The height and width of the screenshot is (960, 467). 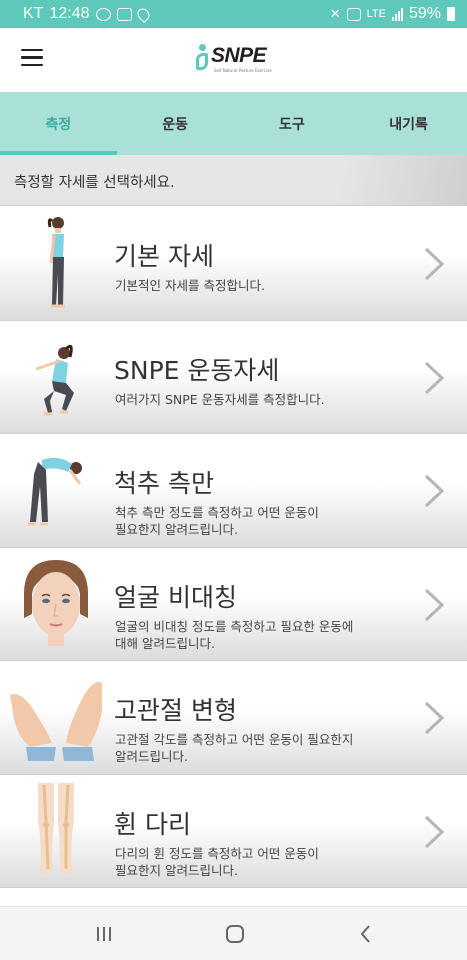 I want to click on signal-icon, so click(x=397, y=14).